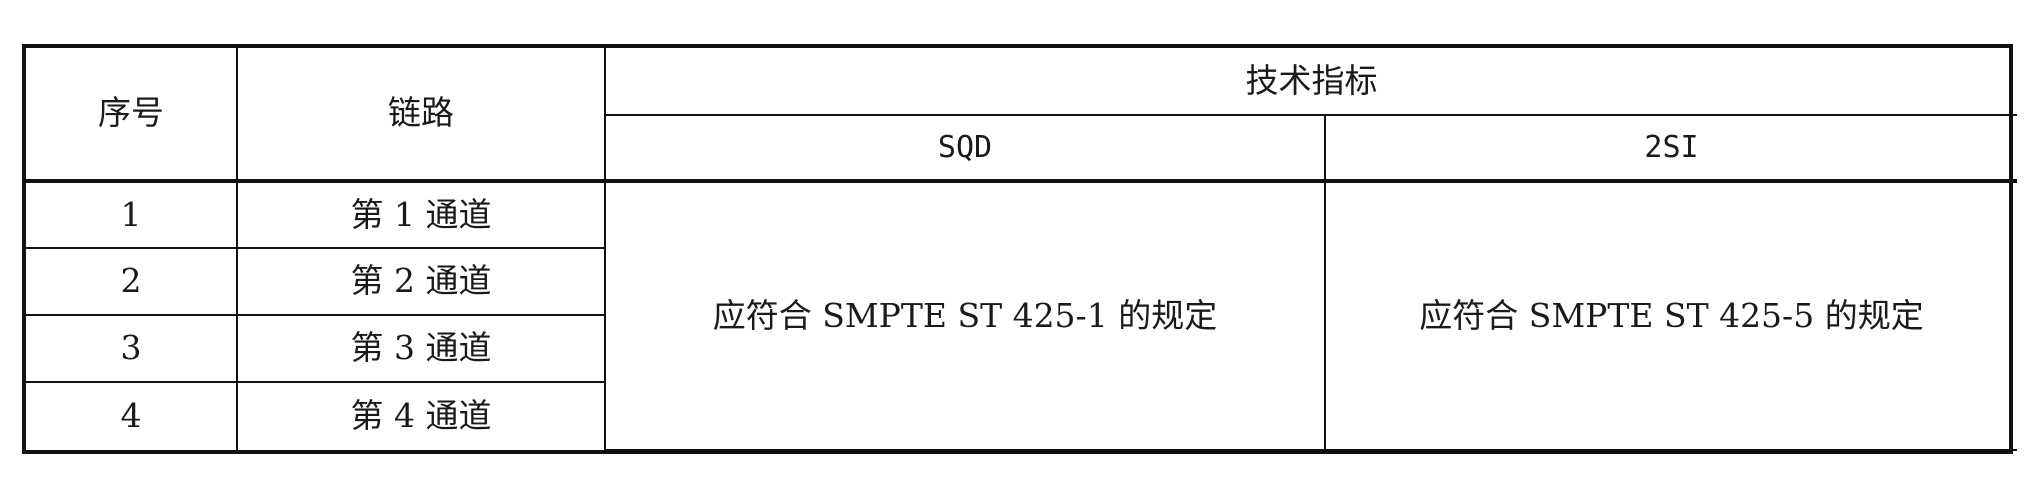  What do you see at coordinates (1670, 148) in the screenshot?
I see `header-2si: 2SI` at bounding box center [1670, 148].